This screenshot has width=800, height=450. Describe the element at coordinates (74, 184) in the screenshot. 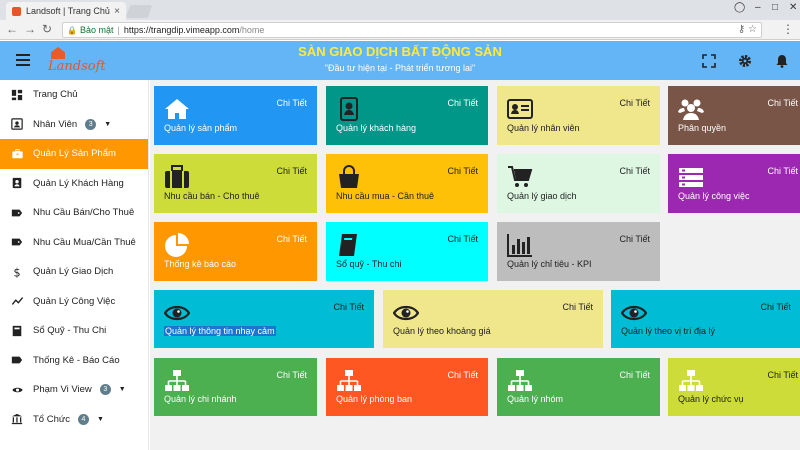

I see `sidebar-item: Quản Lý Khách Hàng` at that location.